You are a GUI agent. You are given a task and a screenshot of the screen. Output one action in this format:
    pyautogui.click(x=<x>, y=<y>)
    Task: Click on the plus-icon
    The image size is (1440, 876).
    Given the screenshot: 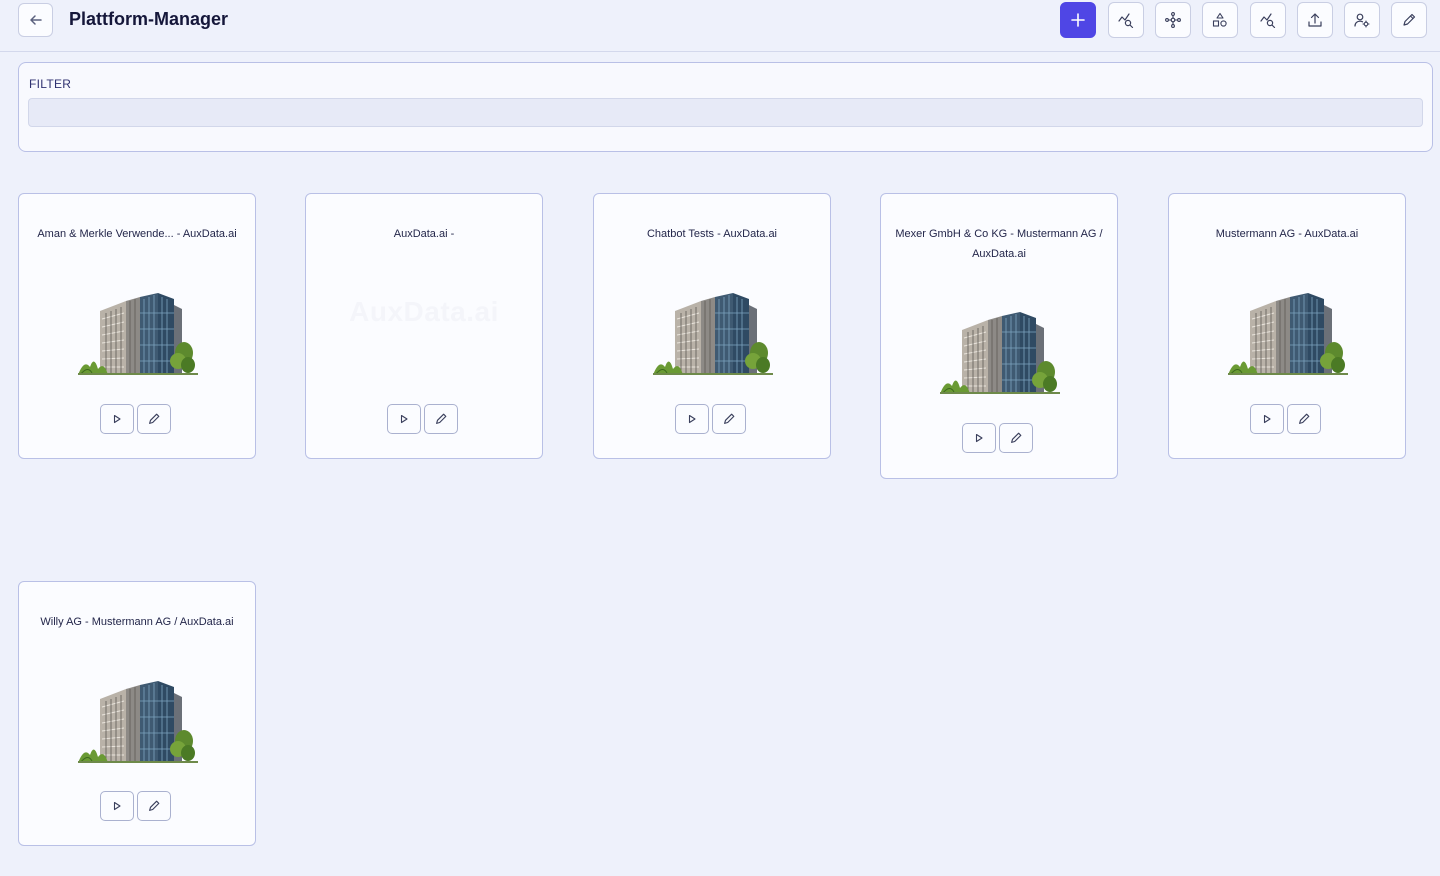 What is the action you would take?
    pyautogui.click(x=1078, y=20)
    